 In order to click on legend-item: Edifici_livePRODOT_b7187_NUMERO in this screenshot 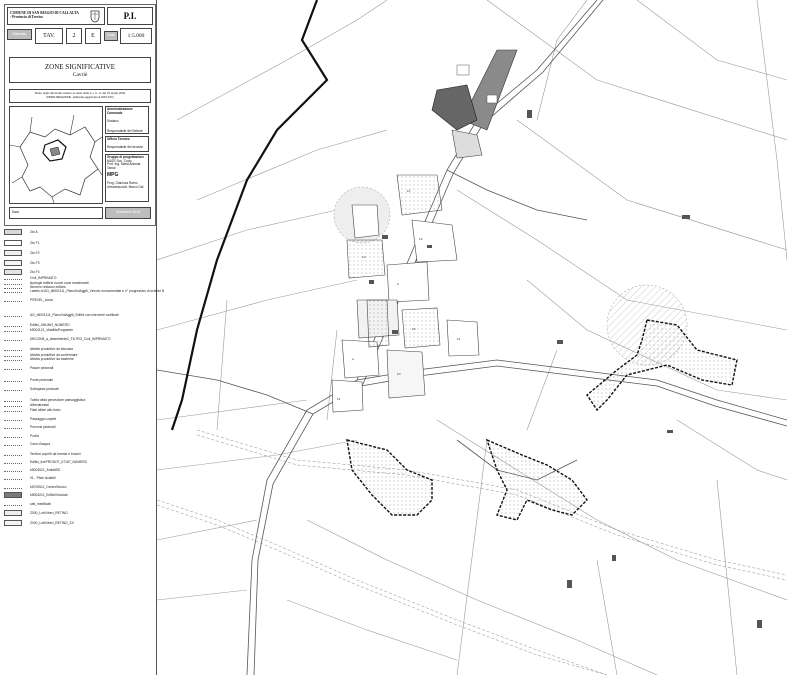, I will do `click(45, 462)`.